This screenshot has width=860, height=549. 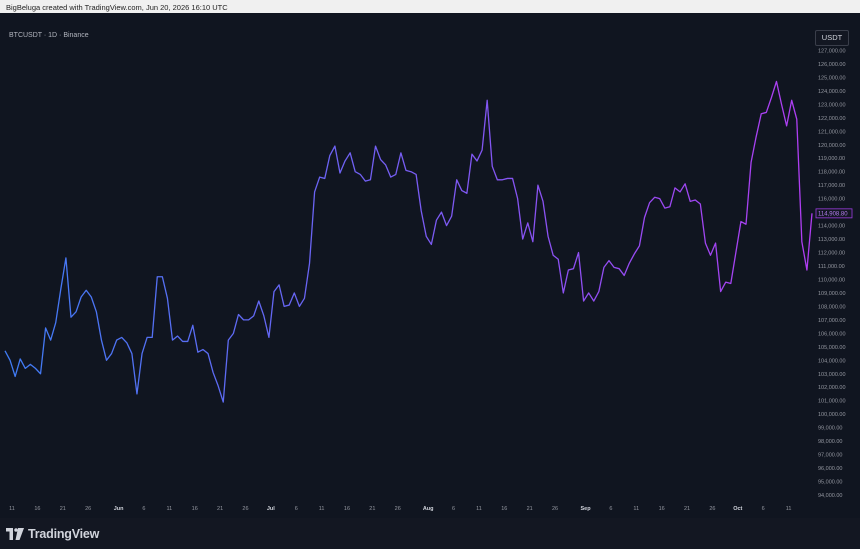 What do you see at coordinates (64, 534) in the screenshot?
I see `brand-name: TradingView` at bounding box center [64, 534].